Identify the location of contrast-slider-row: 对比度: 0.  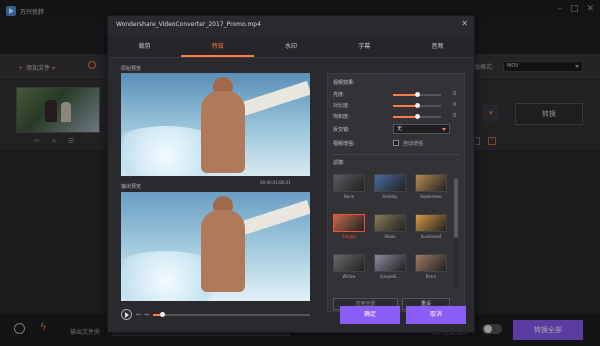
(396, 106).